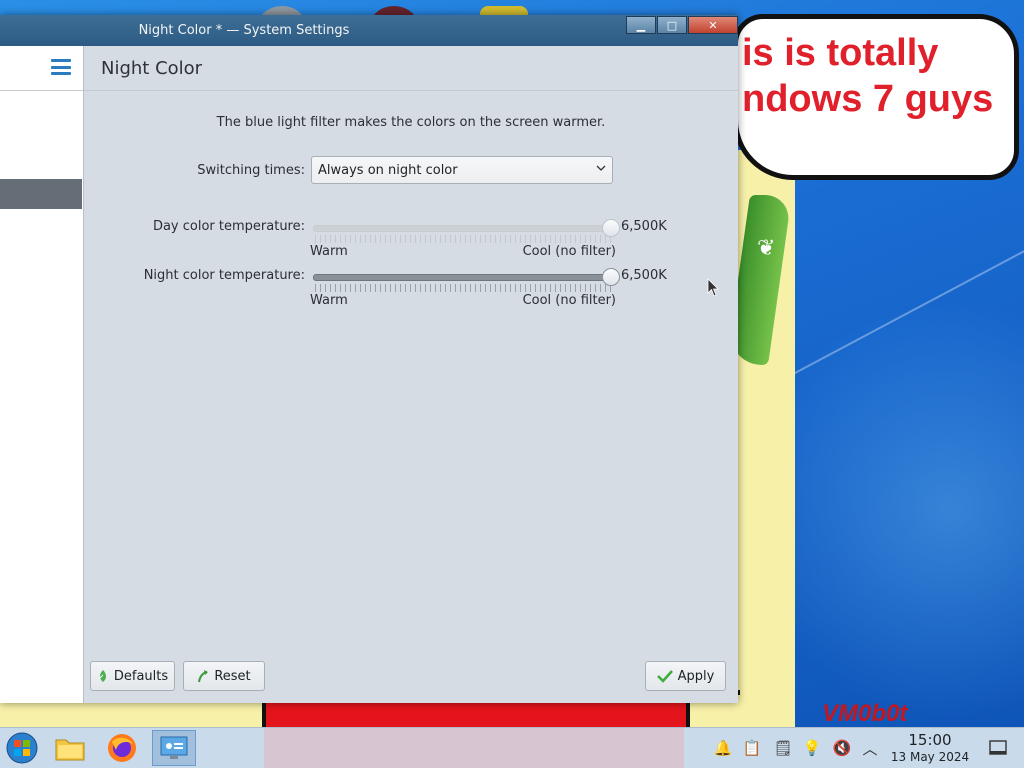 This screenshot has width=1024, height=768. I want to click on switching-times-label: Switching times:, so click(251, 170).